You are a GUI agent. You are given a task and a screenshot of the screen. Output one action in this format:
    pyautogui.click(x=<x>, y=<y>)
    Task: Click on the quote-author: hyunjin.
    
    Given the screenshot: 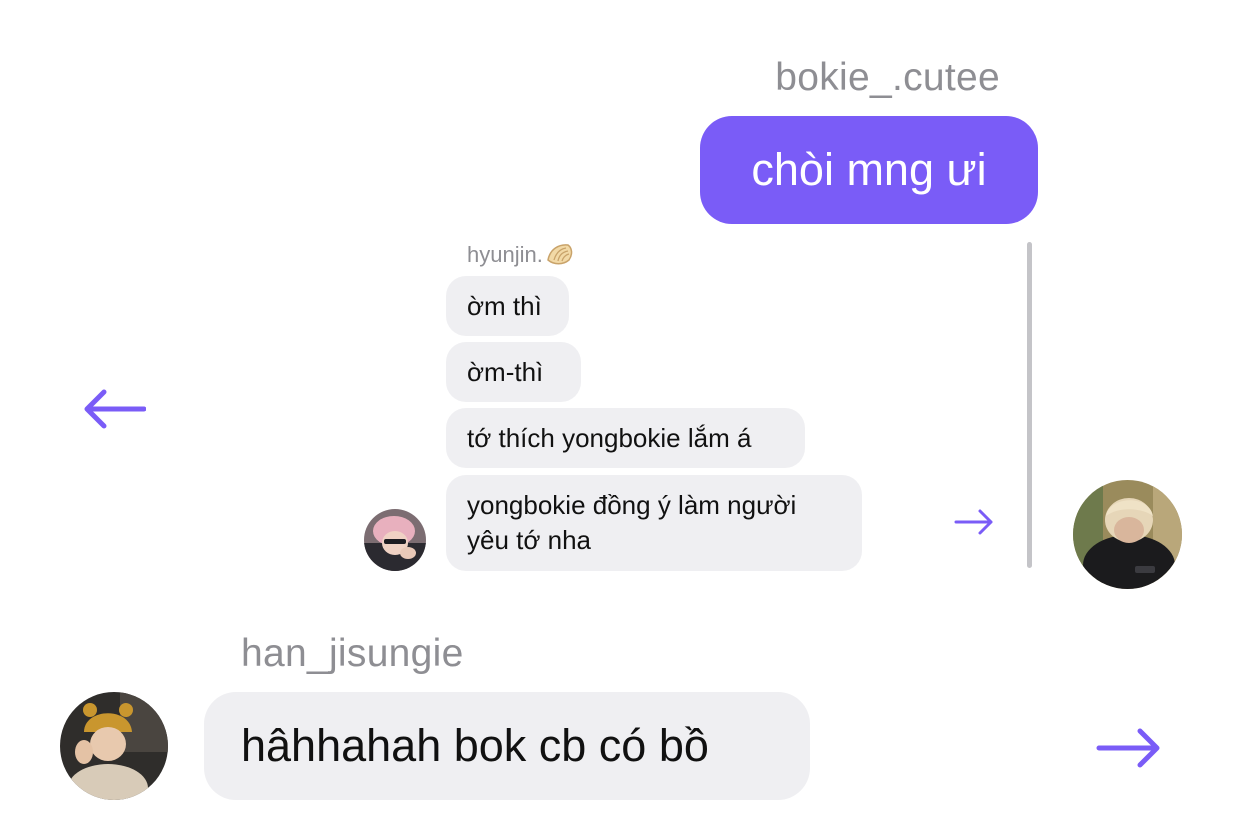 What is the action you would take?
    pyautogui.click(x=521, y=255)
    